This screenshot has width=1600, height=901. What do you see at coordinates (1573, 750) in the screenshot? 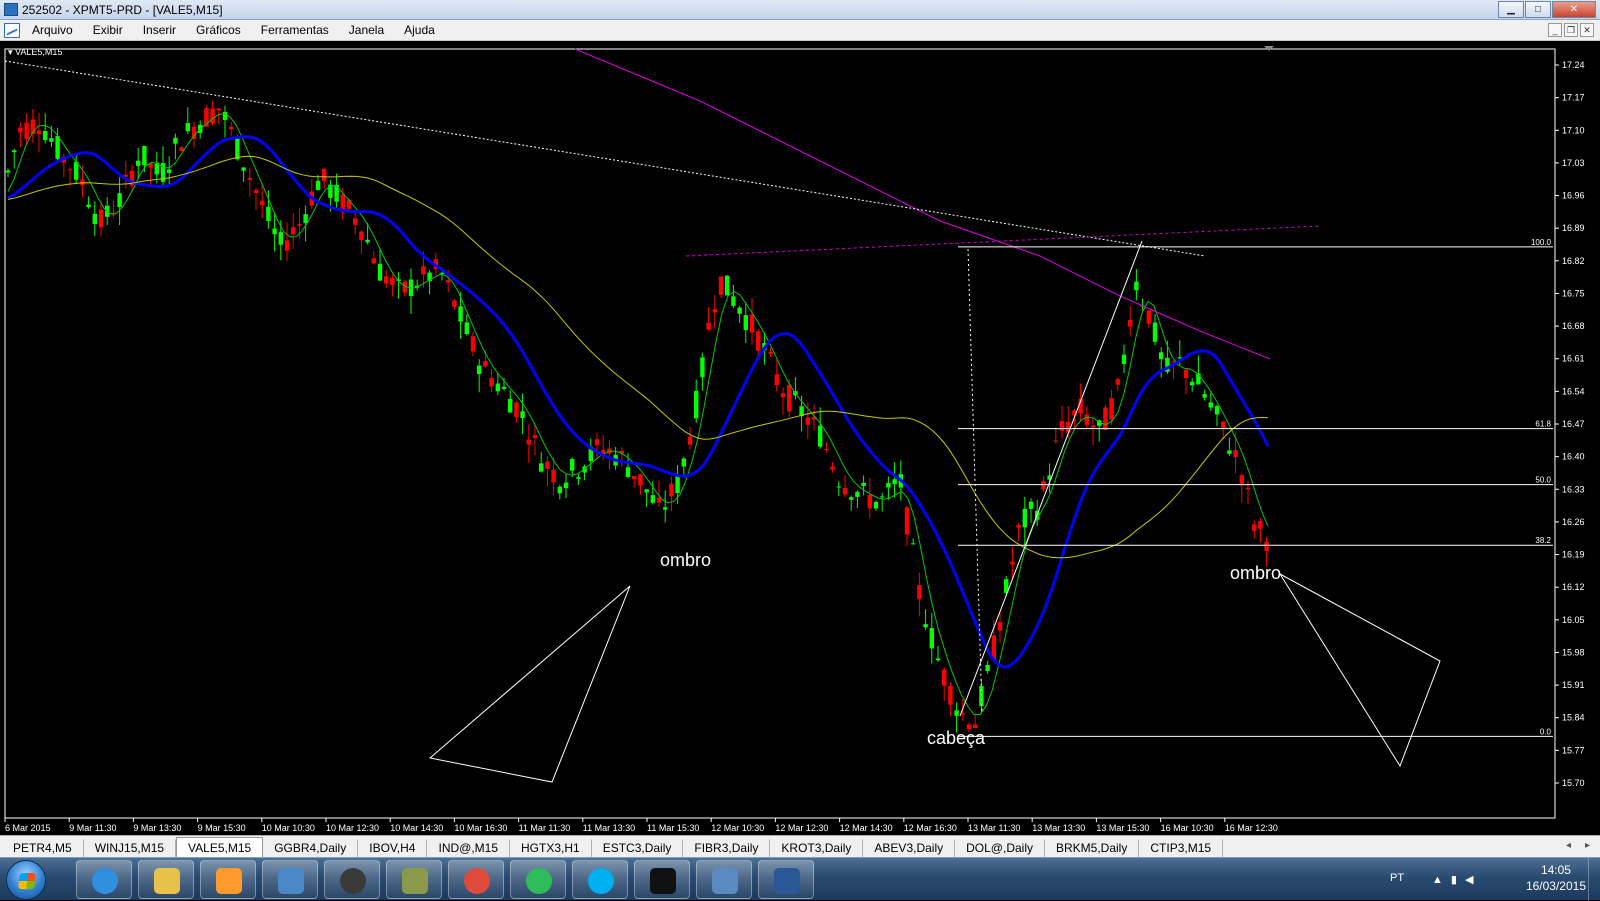
I see `price-axis-label: 15.77` at bounding box center [1573, 750].